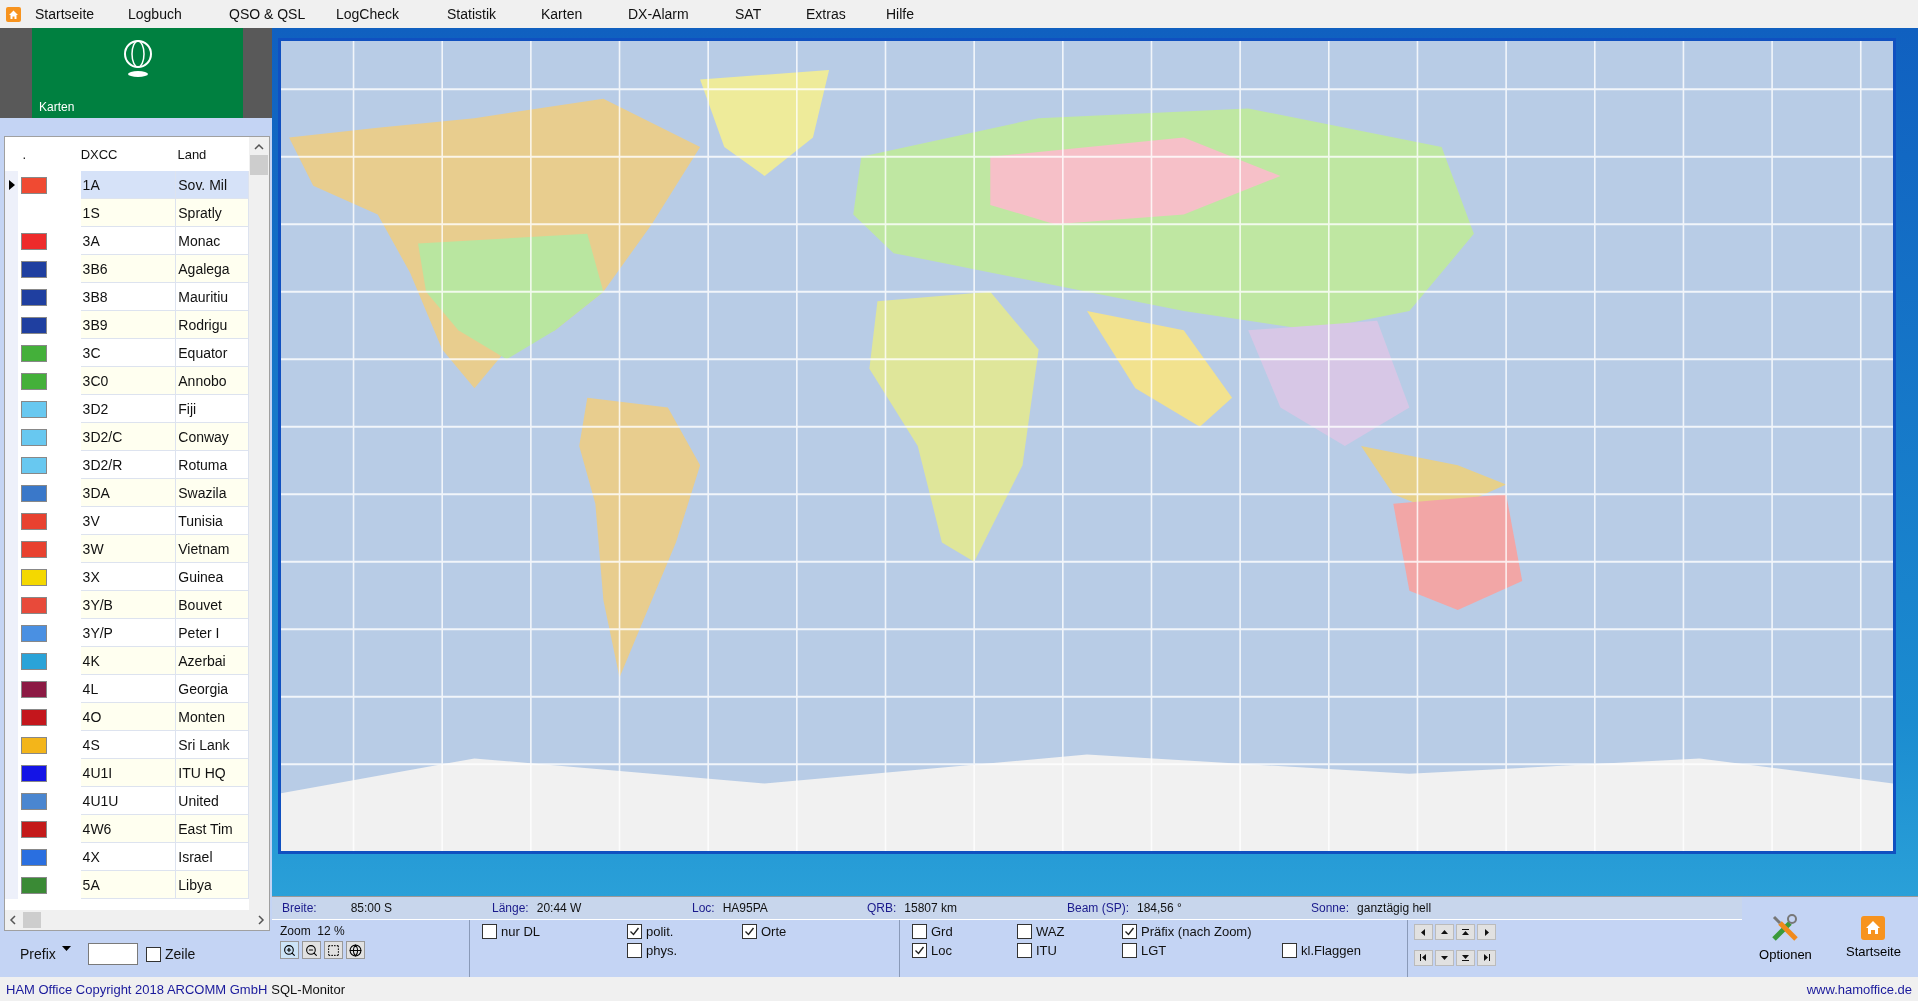 Image resolution: width=1918 pixels, height=1001 pixels. I want to click on checkbox-option: polit., so click(684, 931).